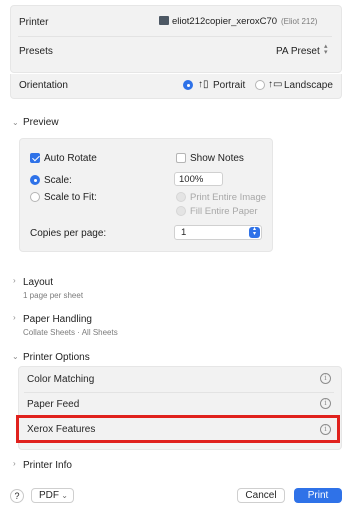 This screenshot has width=351, height=512. Describe the element at coordinates (64, 495) in the screenshot. I see `pdf-chevron-icon: ⌄` at that location.